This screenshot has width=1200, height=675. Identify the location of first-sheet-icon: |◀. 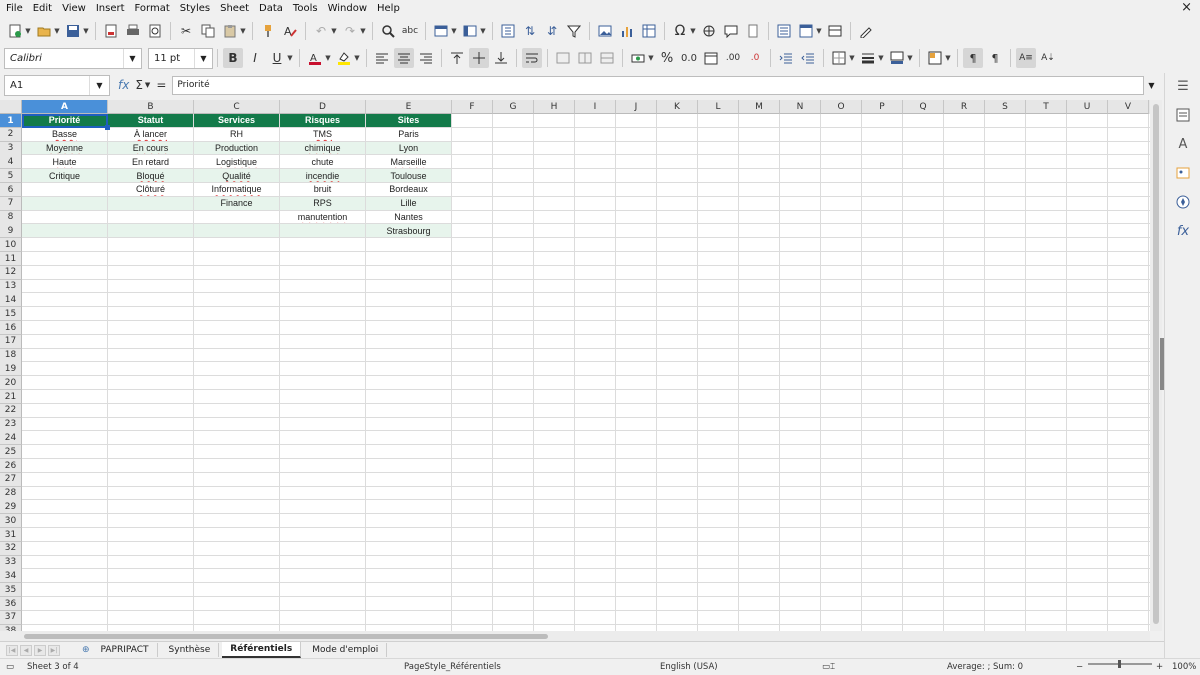
(12, 650).